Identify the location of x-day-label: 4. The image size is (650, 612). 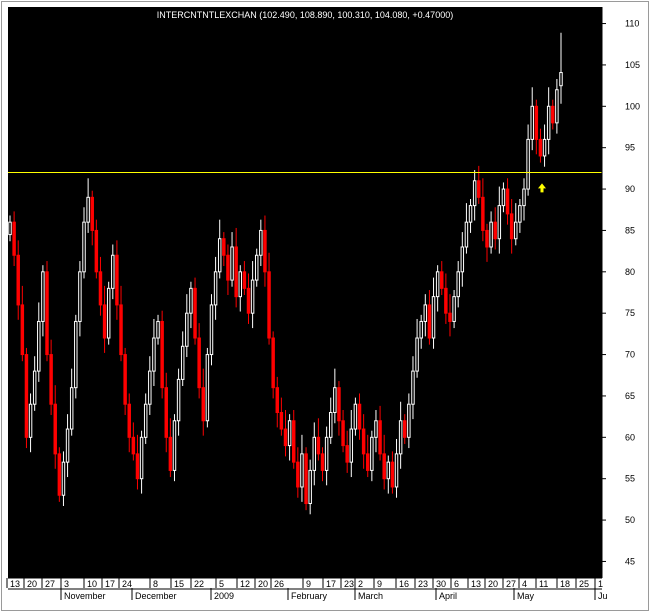
(524, 584).